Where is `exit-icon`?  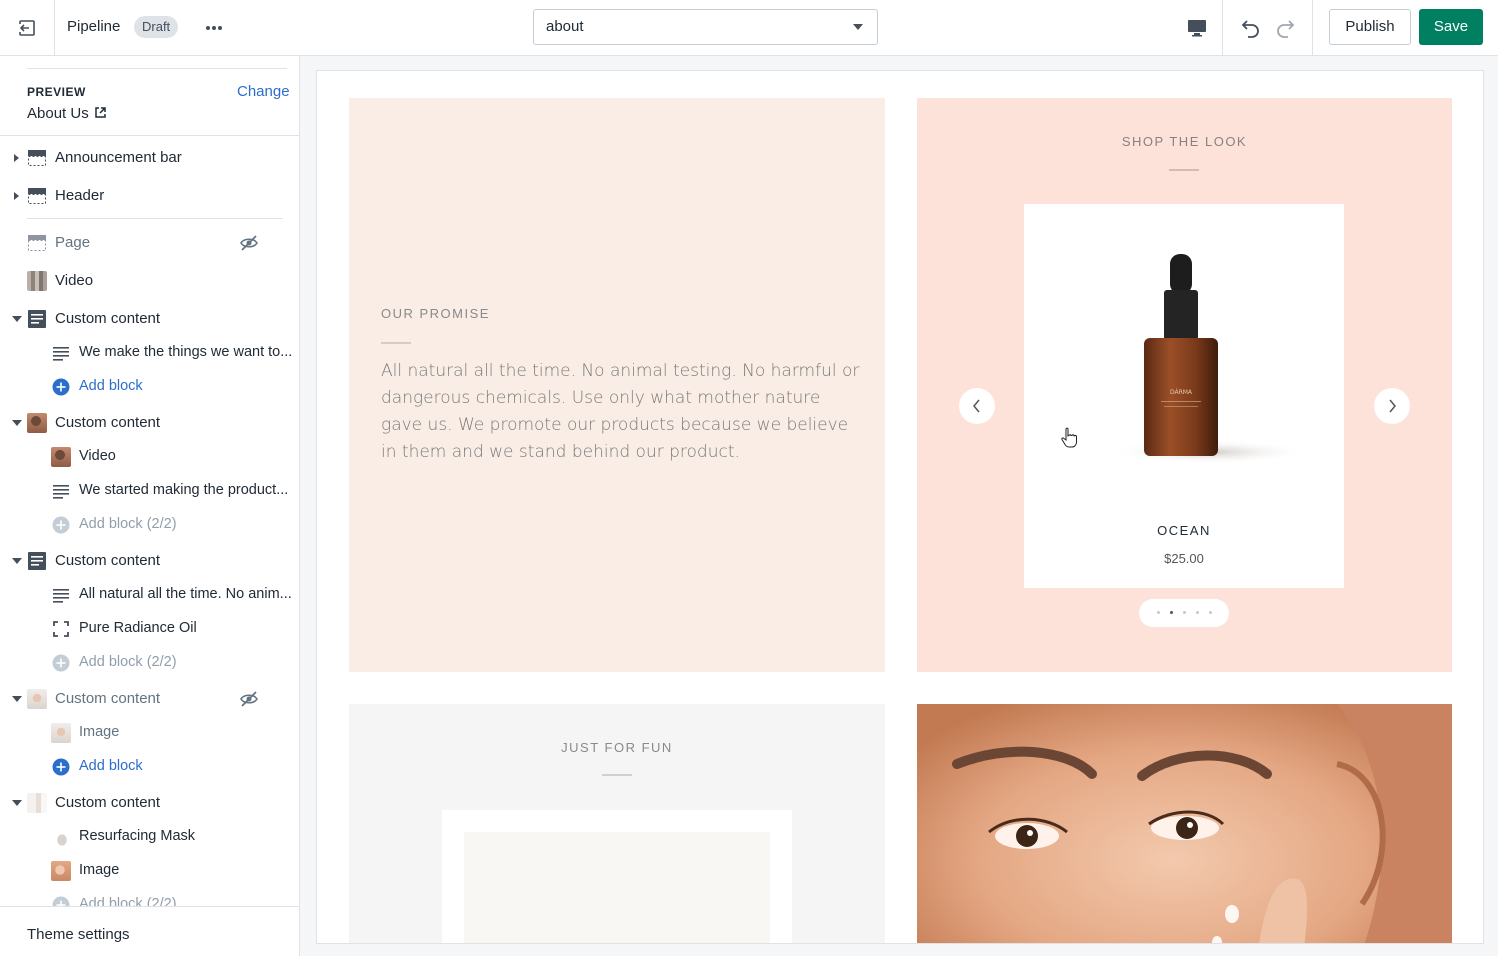 exit-icon is located at coordinates (27, 27).